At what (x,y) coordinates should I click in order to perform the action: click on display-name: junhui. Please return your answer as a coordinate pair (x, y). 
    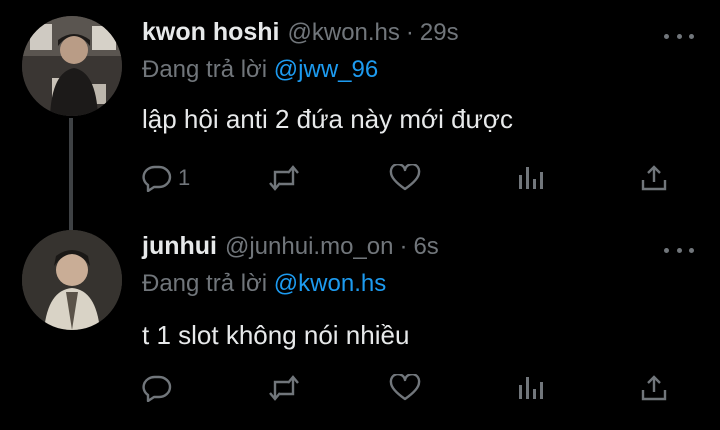
    Looking at the image, I should click on (179, 246).